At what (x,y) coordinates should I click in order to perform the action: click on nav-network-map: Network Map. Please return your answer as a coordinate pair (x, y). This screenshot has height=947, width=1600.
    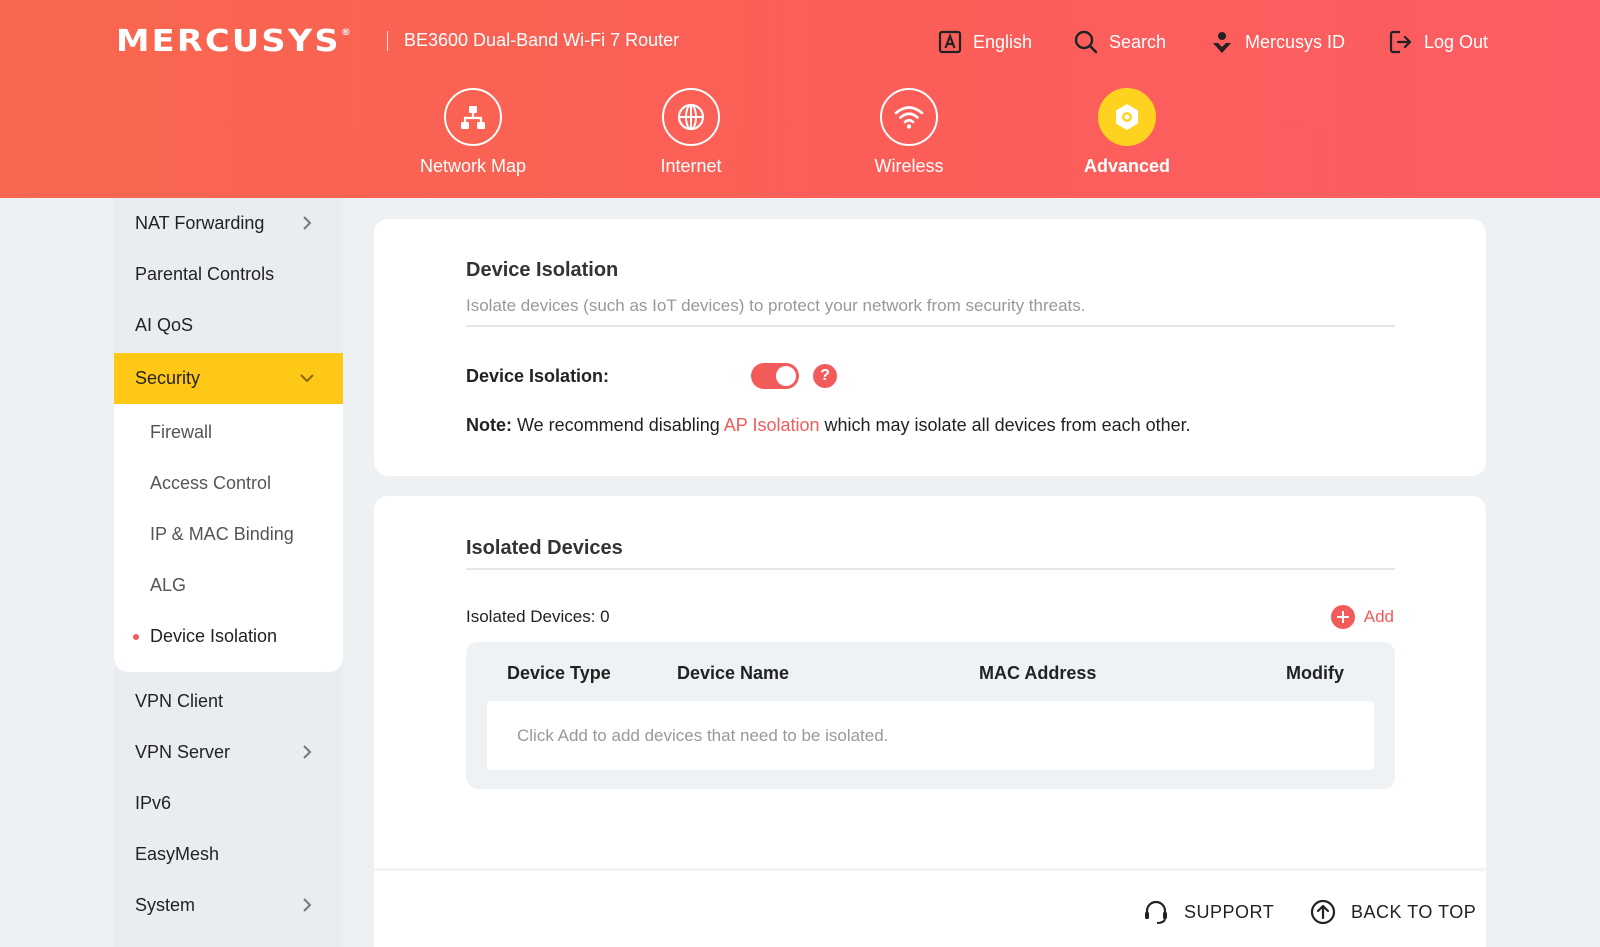
    Looking at the image, I should click on (473, 132).